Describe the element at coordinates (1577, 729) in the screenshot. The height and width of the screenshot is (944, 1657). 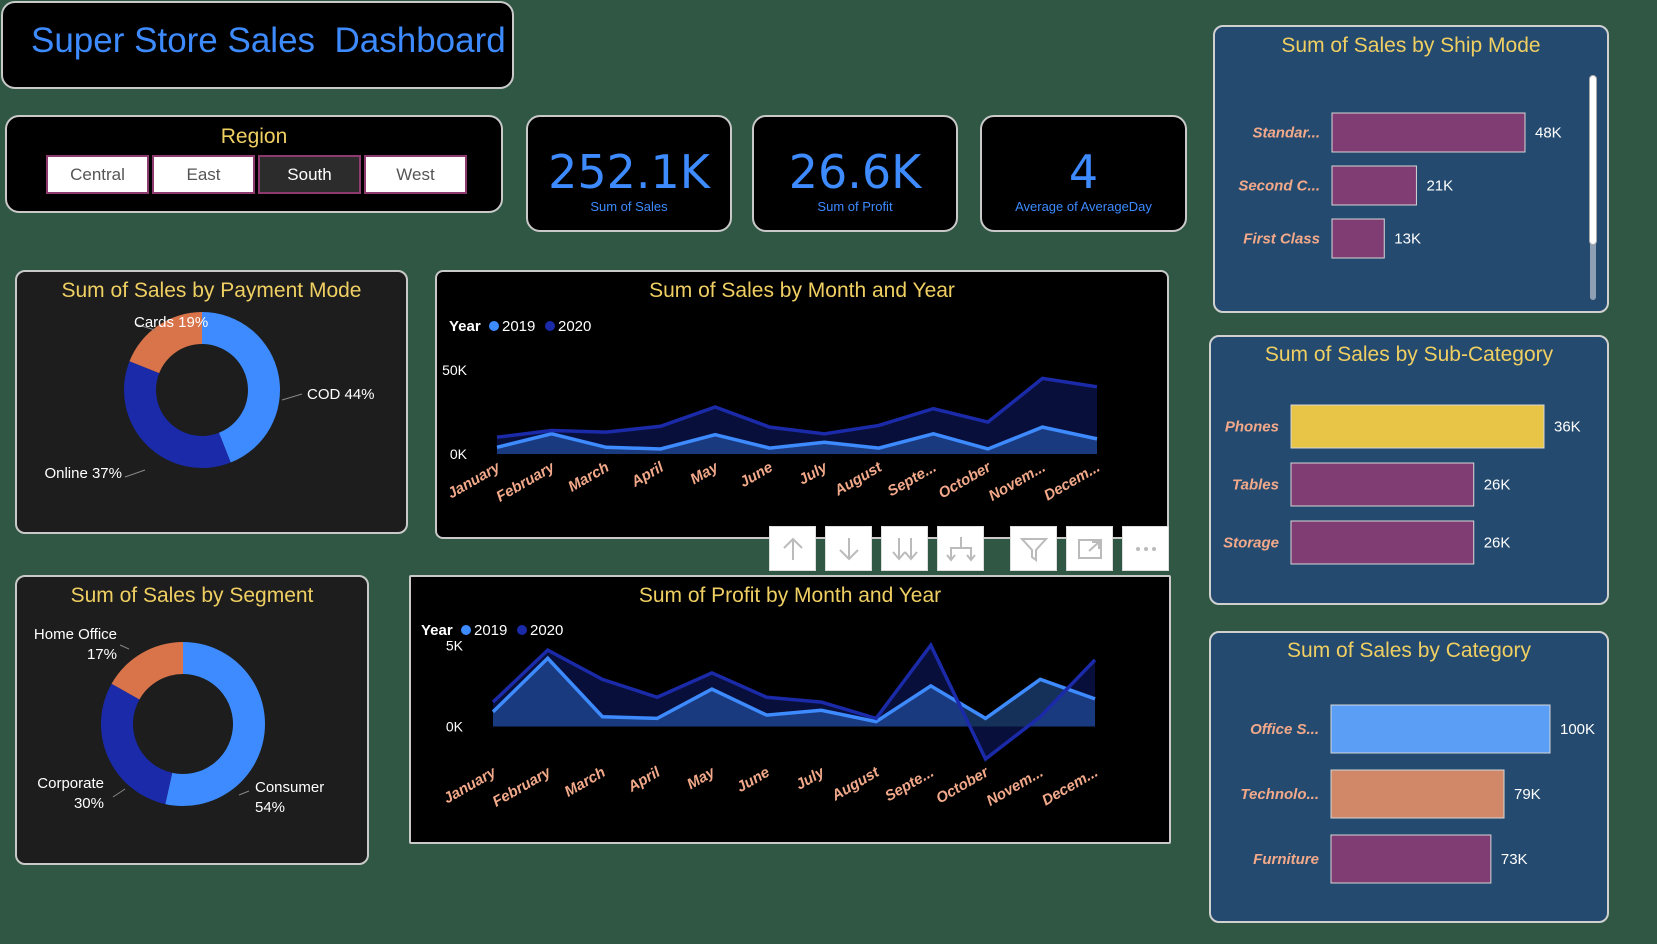
I see `bar-value-label: 100K` at that location.